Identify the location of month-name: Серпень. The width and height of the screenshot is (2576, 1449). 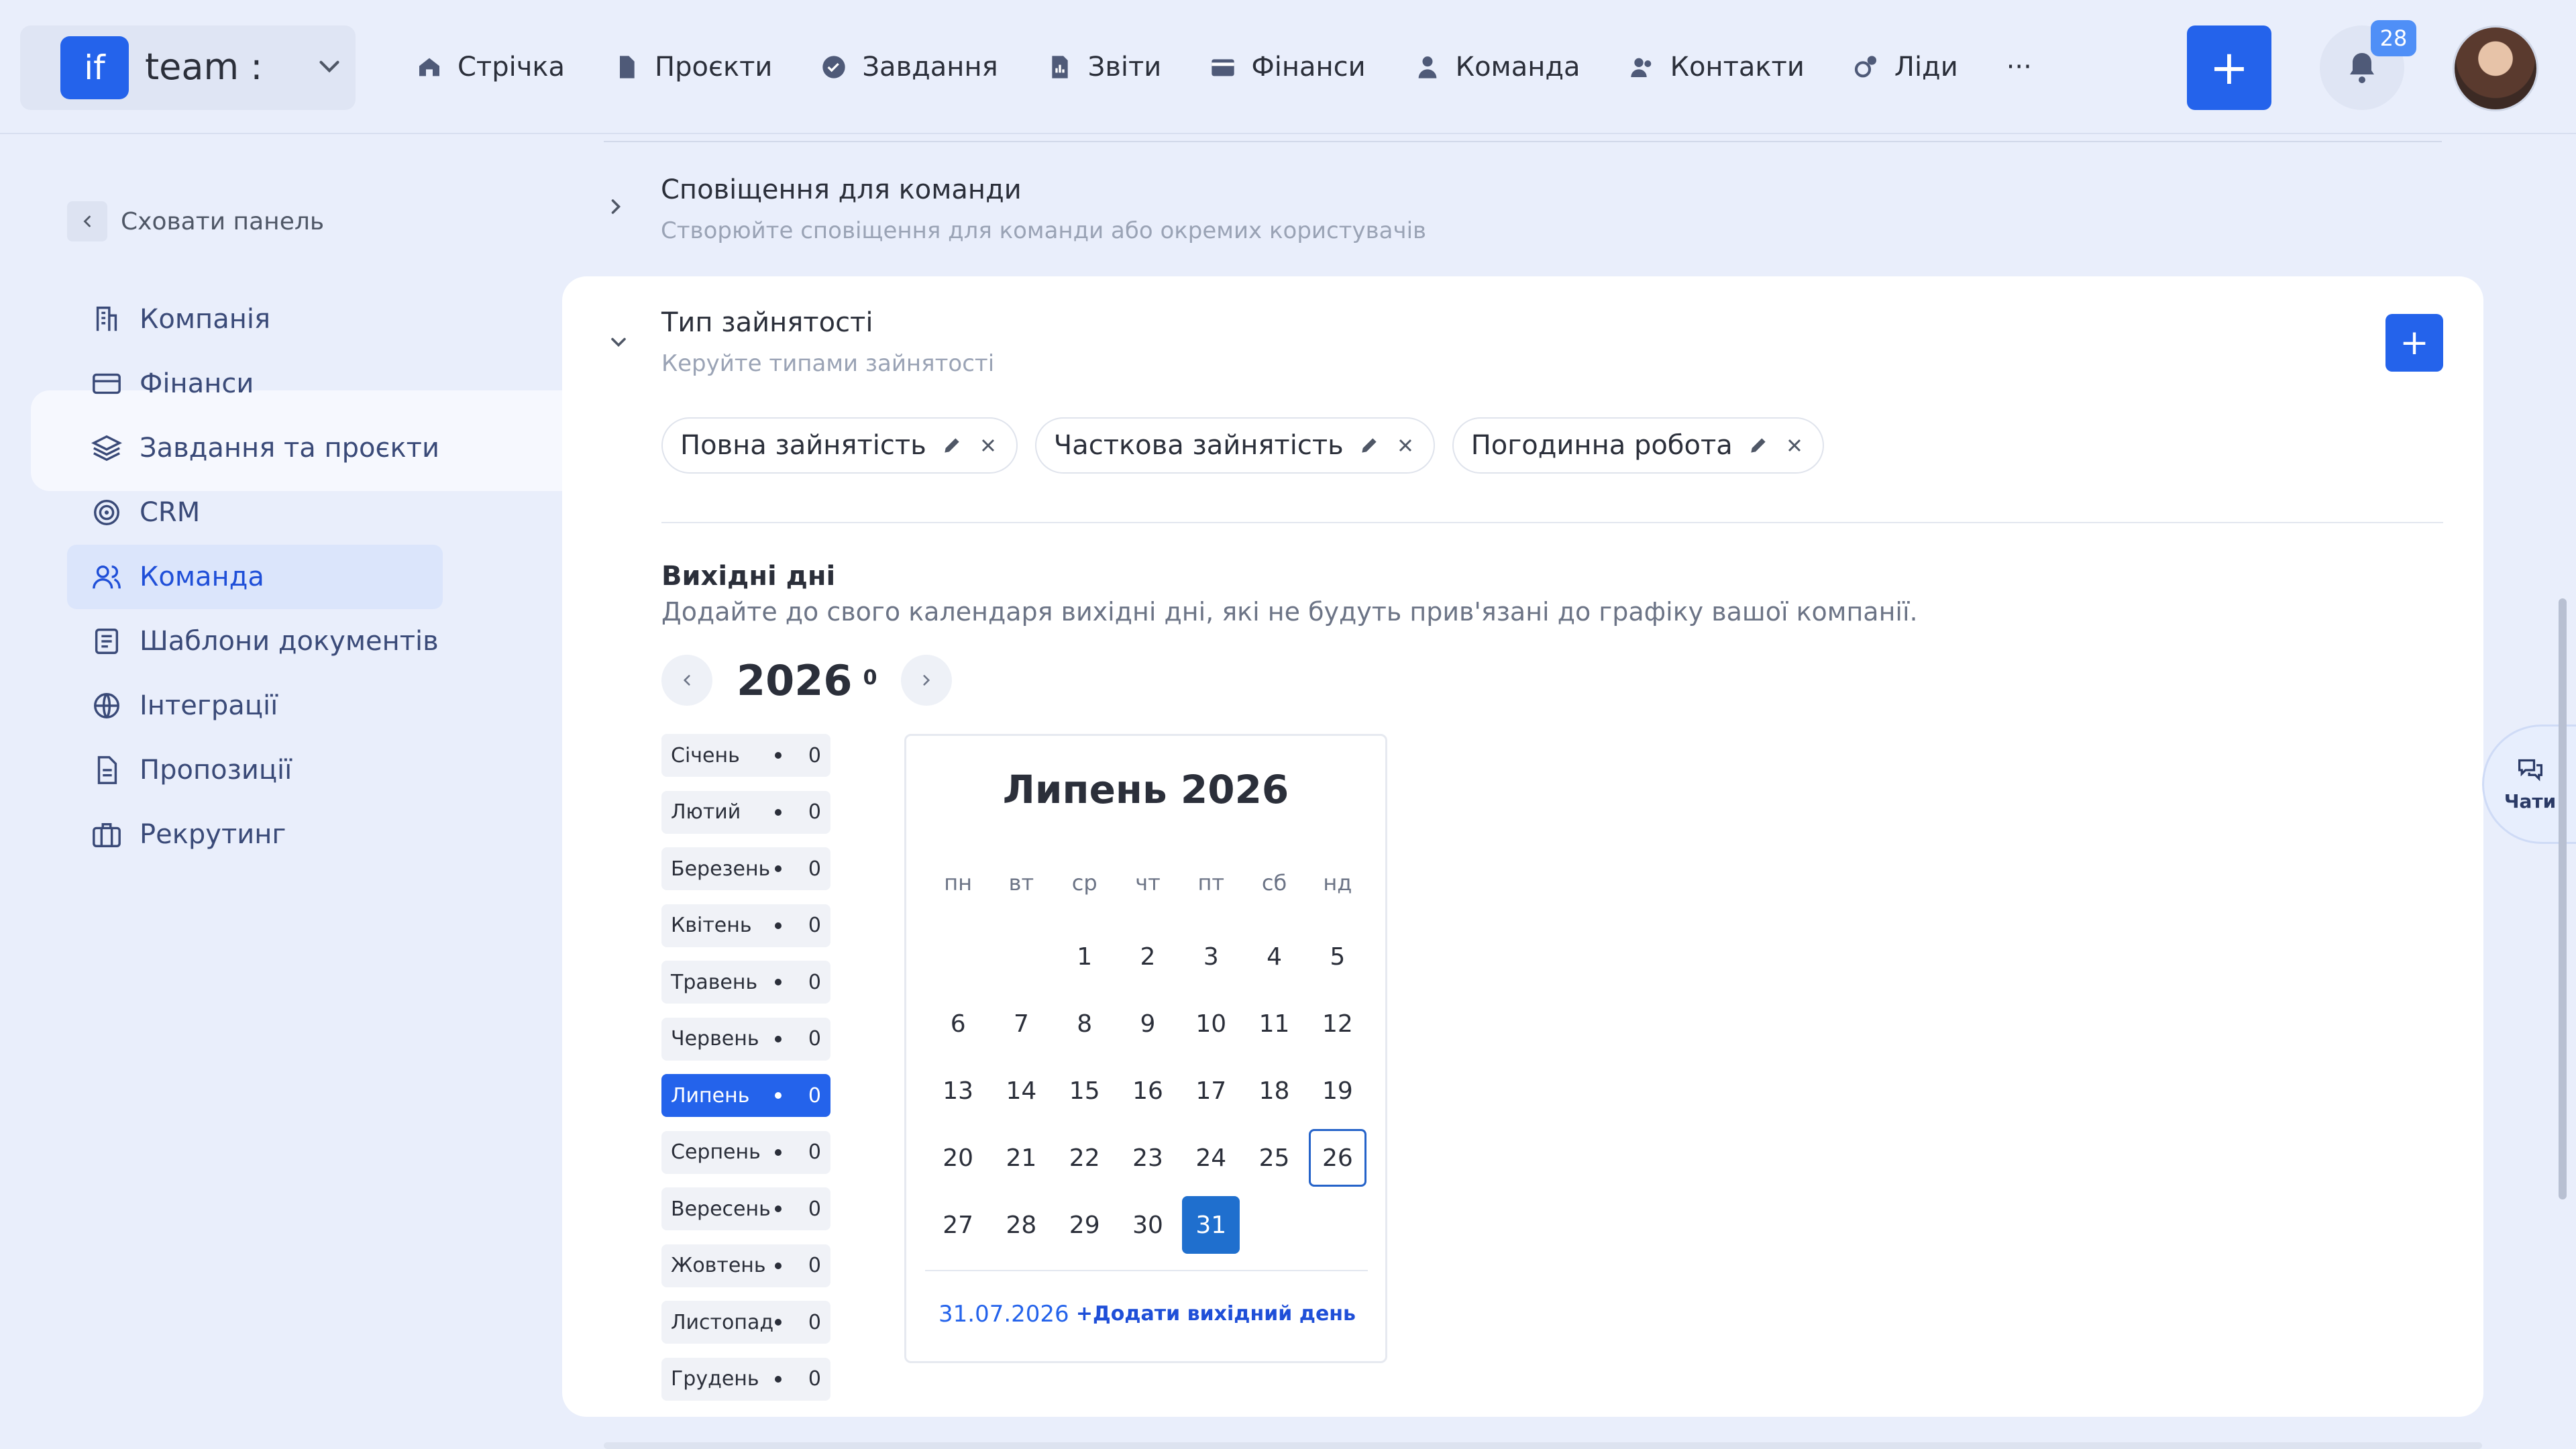
(716, 1152).